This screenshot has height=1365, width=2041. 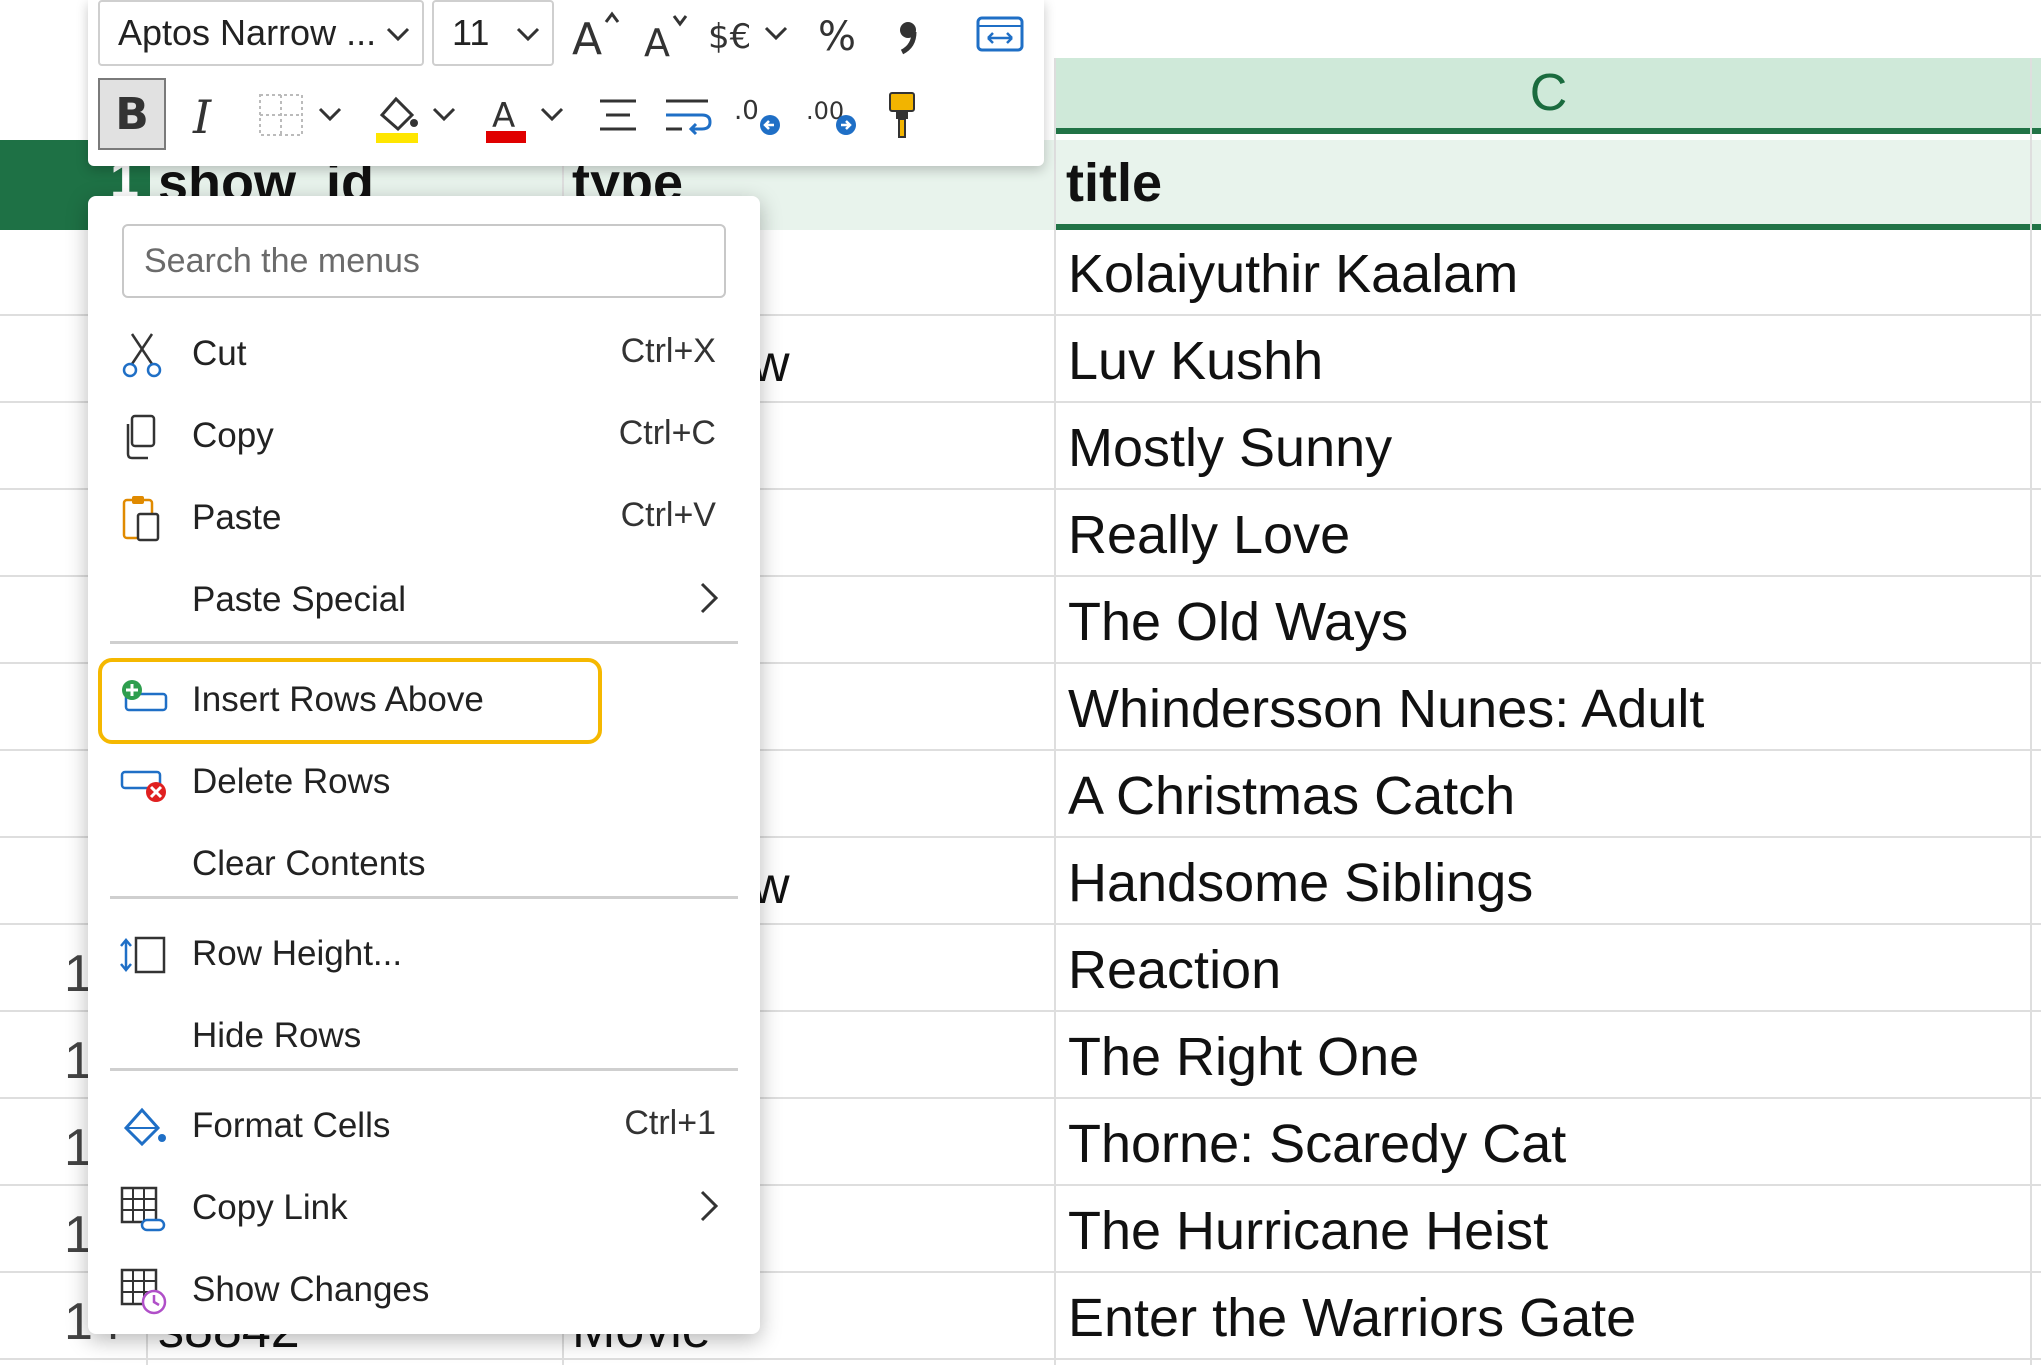 What do you see at coordinates (219, 353) in the screenshot?
I see `menu-item-label: Cut` at bounding box center [219, 353].